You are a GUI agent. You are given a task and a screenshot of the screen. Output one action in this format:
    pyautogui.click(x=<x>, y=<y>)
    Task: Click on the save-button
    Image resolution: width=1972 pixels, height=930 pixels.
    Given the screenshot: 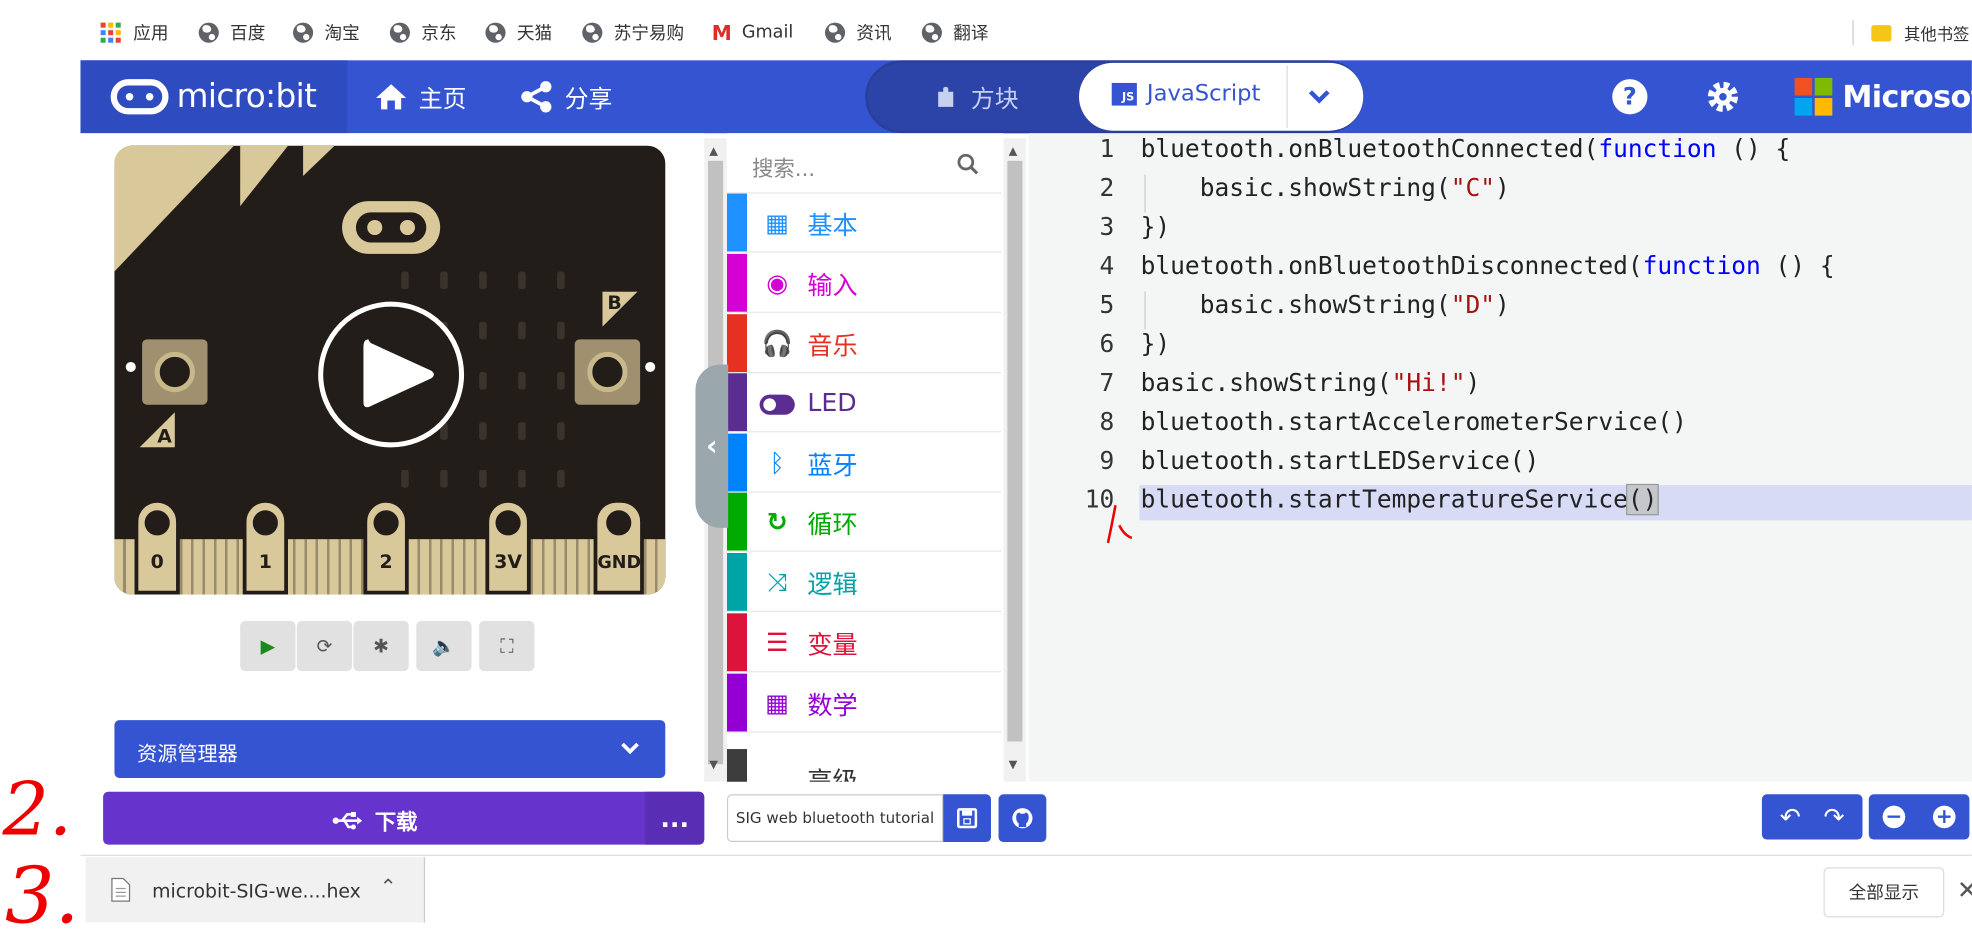 What is the action you would take?
    pyautogui.click(x=967, y=818)
    